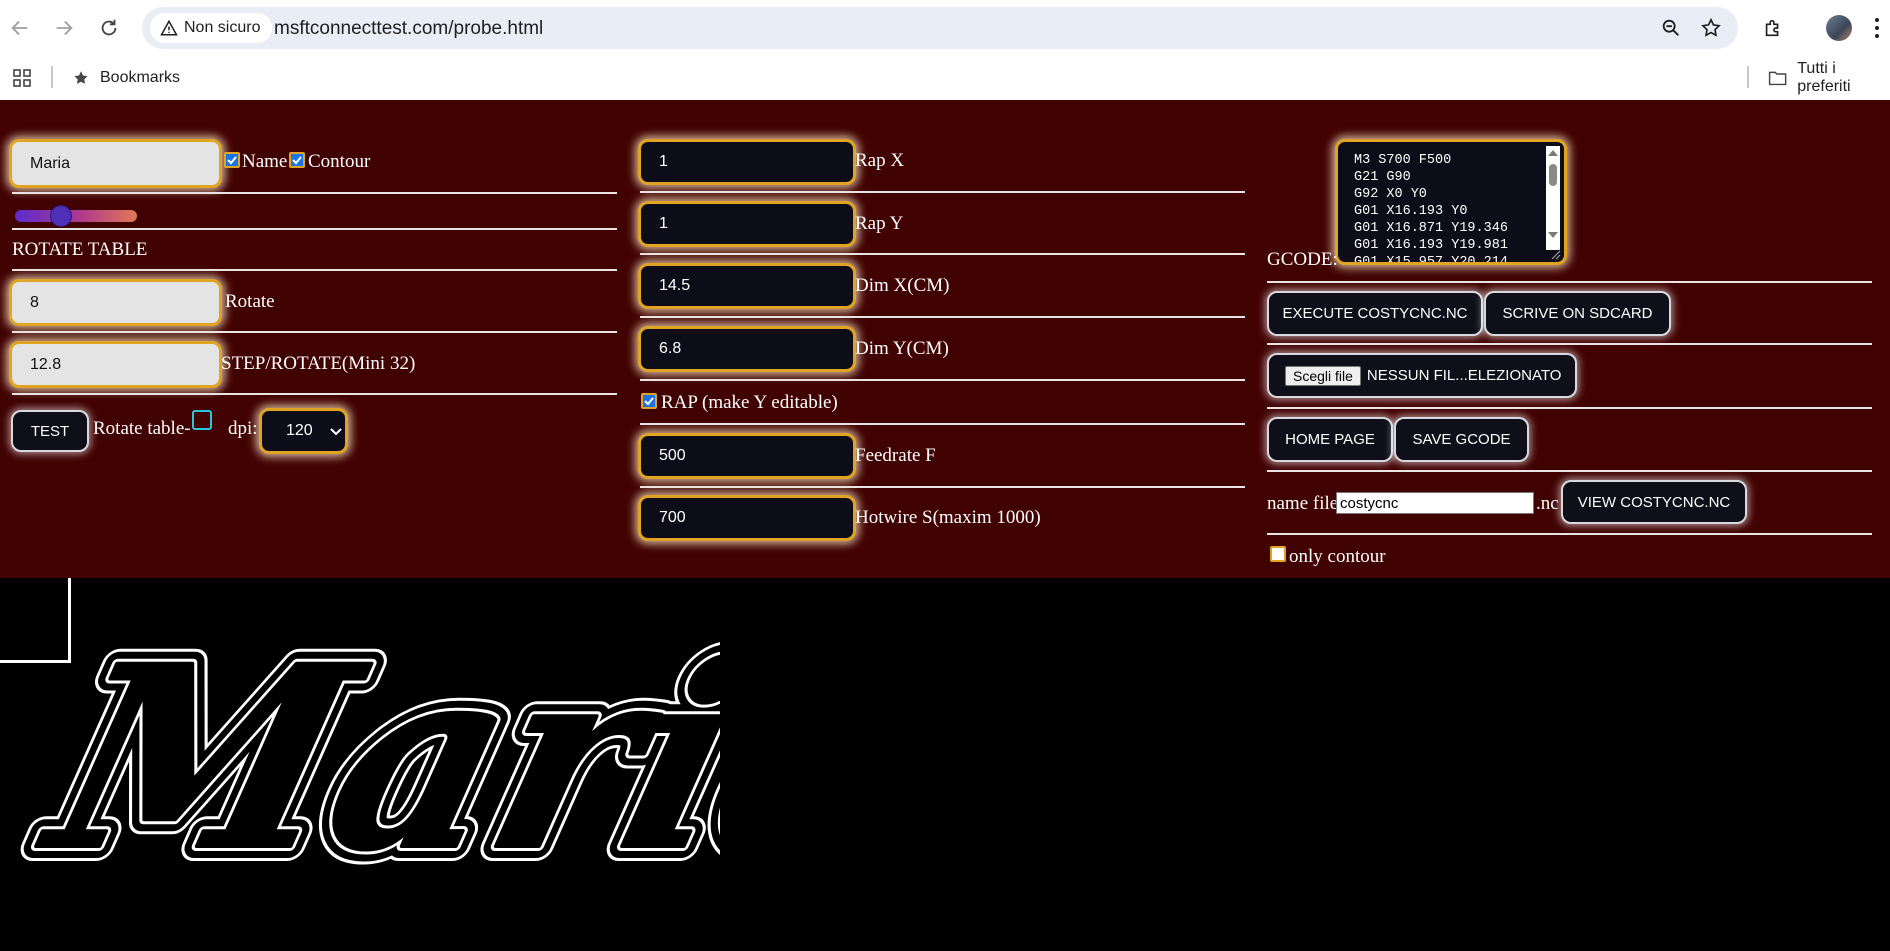 The image size is (1890, 951). I want to click on rap-y-label: Rap Y, so click(879, 223).